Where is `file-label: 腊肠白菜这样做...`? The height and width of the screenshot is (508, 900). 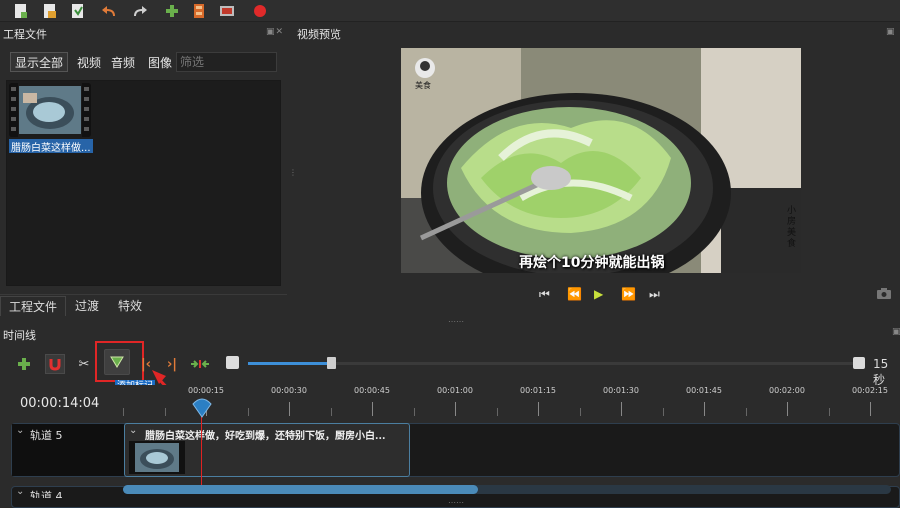 file-label: 腊肠白菜这样做... is located at coordinates (51, 146).